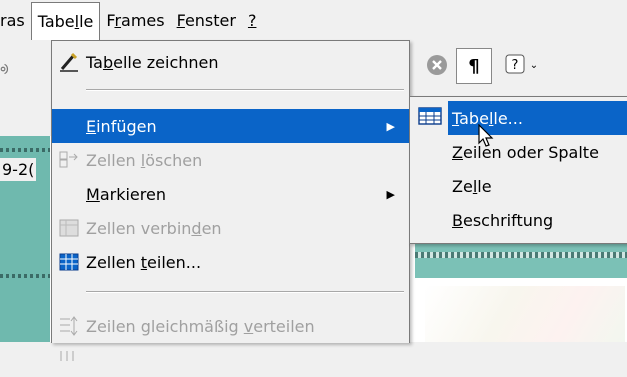  Describe the element at coordinates (230, 160) in the screenshot. I see `menu-item-zellen-loeschen: Zellen löschen` at that location.